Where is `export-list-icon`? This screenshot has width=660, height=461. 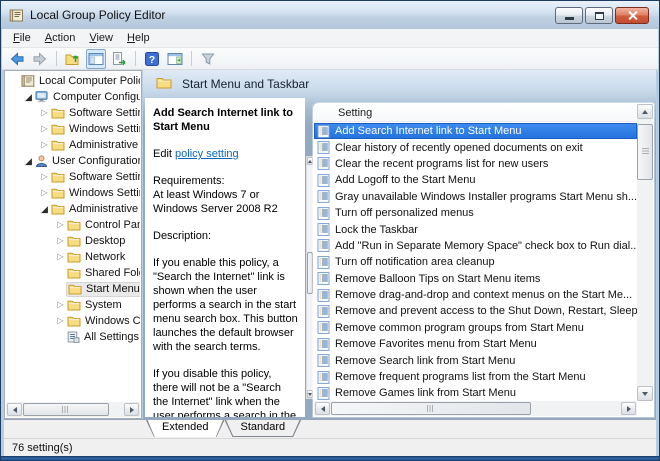
export-list-icon is located at coordinates (119, 59).